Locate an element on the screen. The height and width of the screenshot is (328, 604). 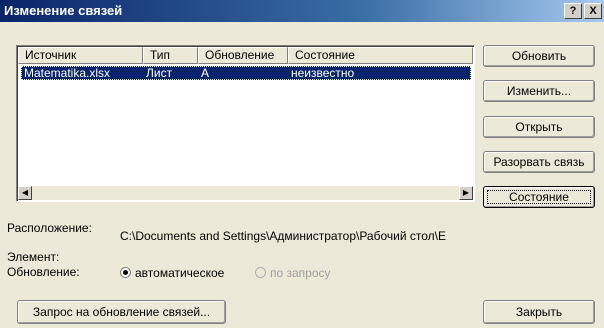
manual-update-label: по запросу is located at coordinates (300, 273).